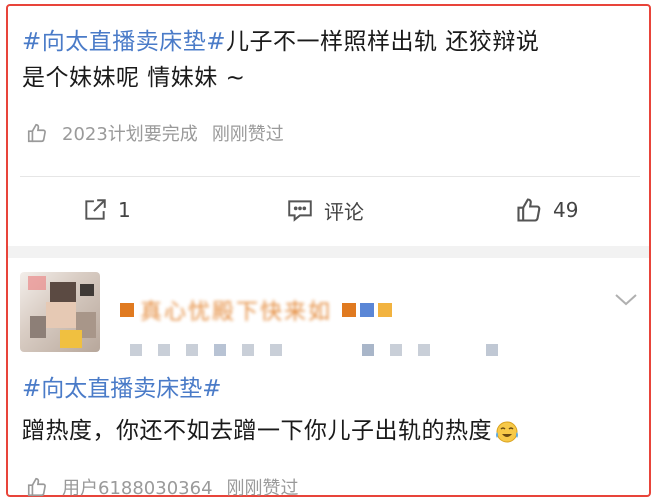  I want to click on comment-label: 评论, so click(344, 211).